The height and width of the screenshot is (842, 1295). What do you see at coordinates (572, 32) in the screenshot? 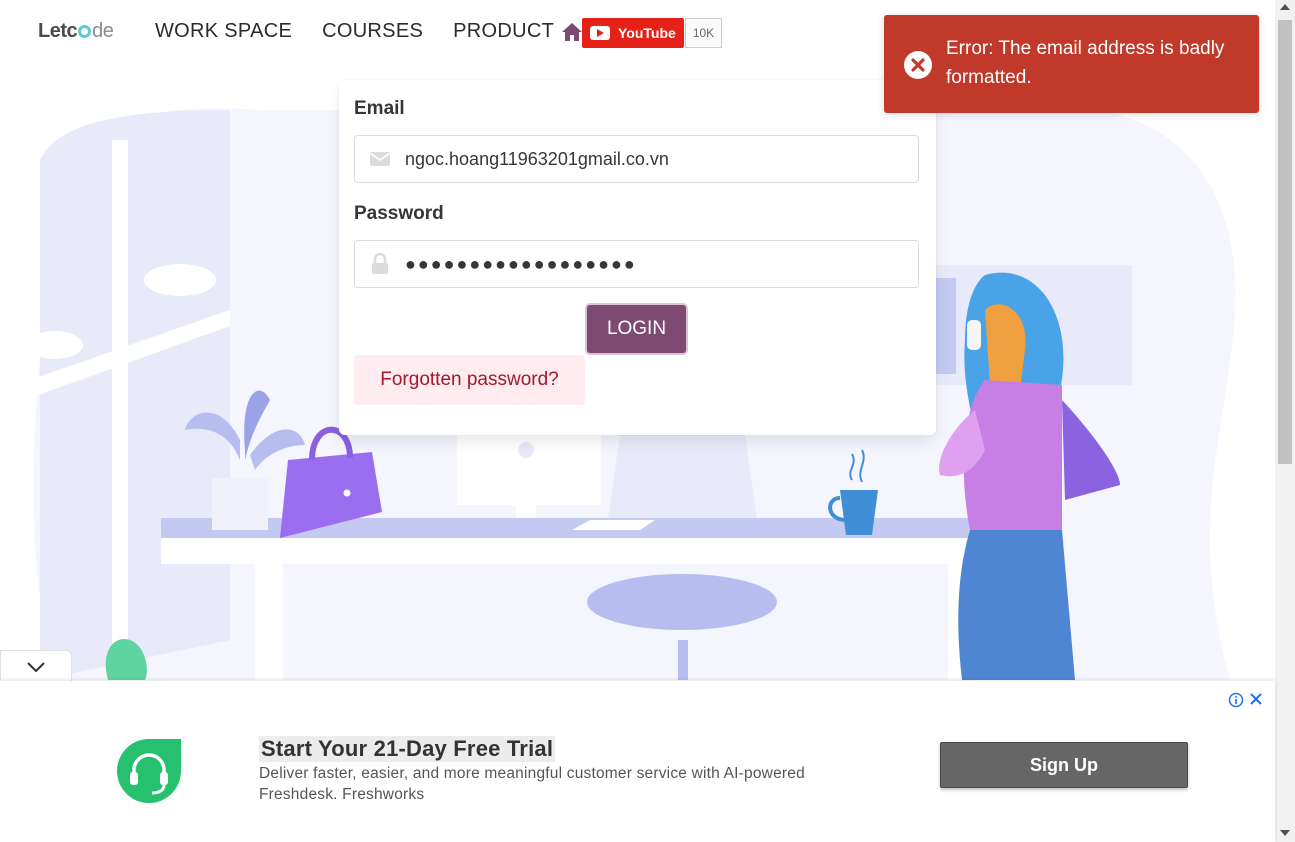
I see `home-icon` at bounding box center [572, 32].